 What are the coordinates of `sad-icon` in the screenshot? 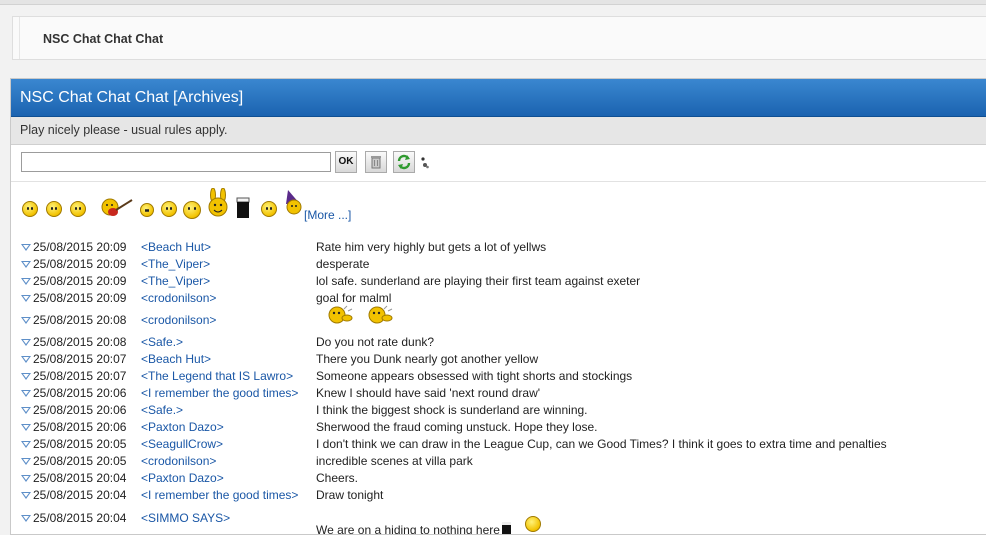 It's located at (54, 209).